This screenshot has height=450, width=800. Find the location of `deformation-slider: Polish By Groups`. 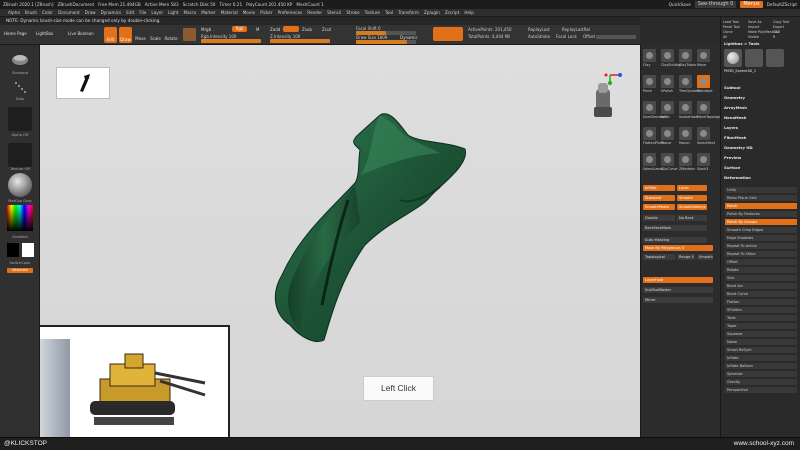

deformation-slider: Polish By Groups is located at coordinates (761, 222).